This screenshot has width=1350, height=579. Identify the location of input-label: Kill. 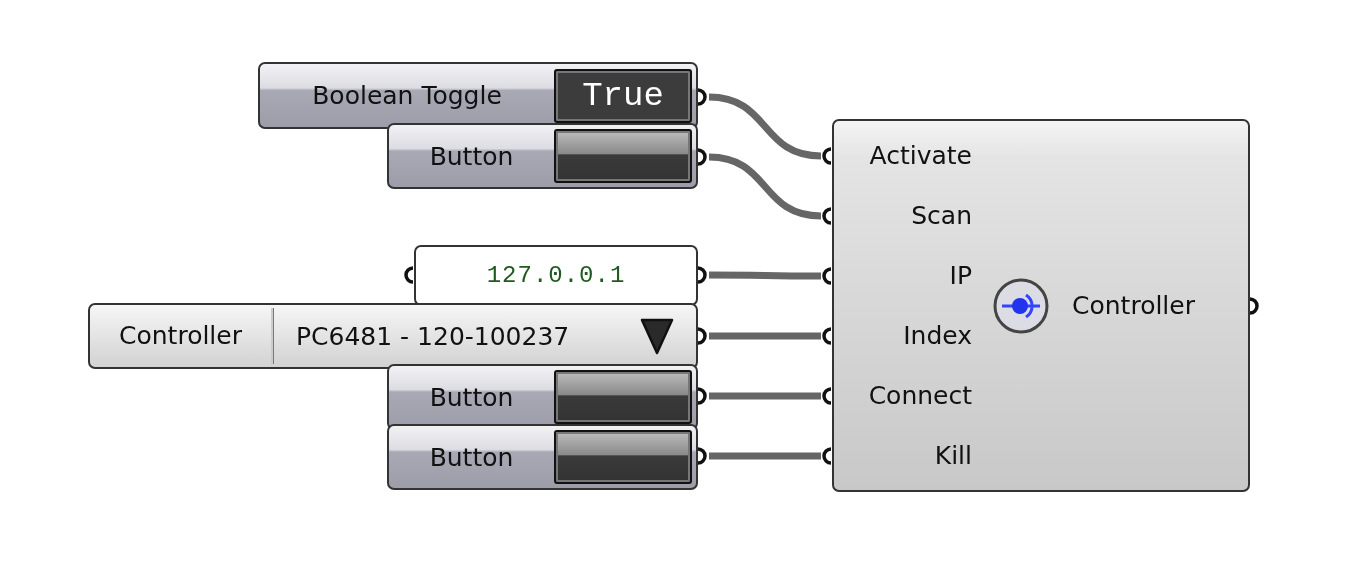
(952, 456).